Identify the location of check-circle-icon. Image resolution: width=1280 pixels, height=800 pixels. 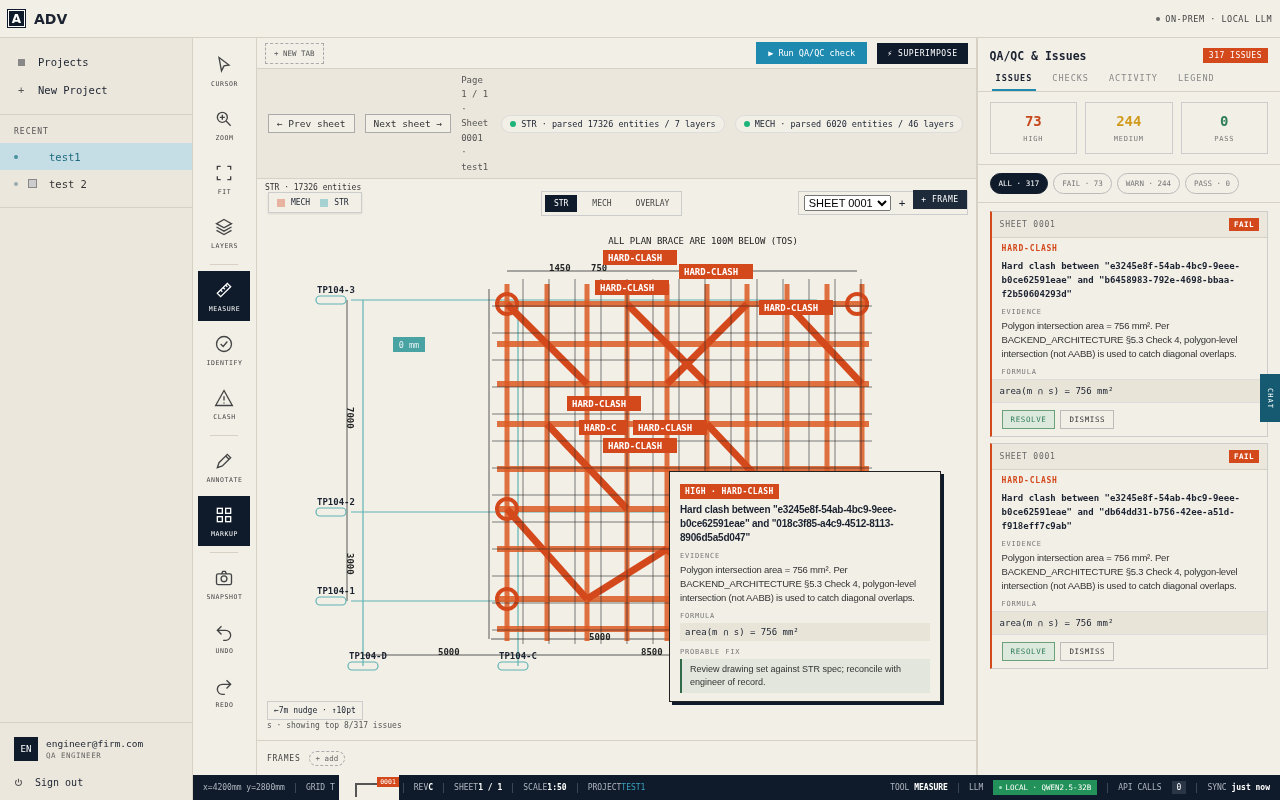
(224, 343).